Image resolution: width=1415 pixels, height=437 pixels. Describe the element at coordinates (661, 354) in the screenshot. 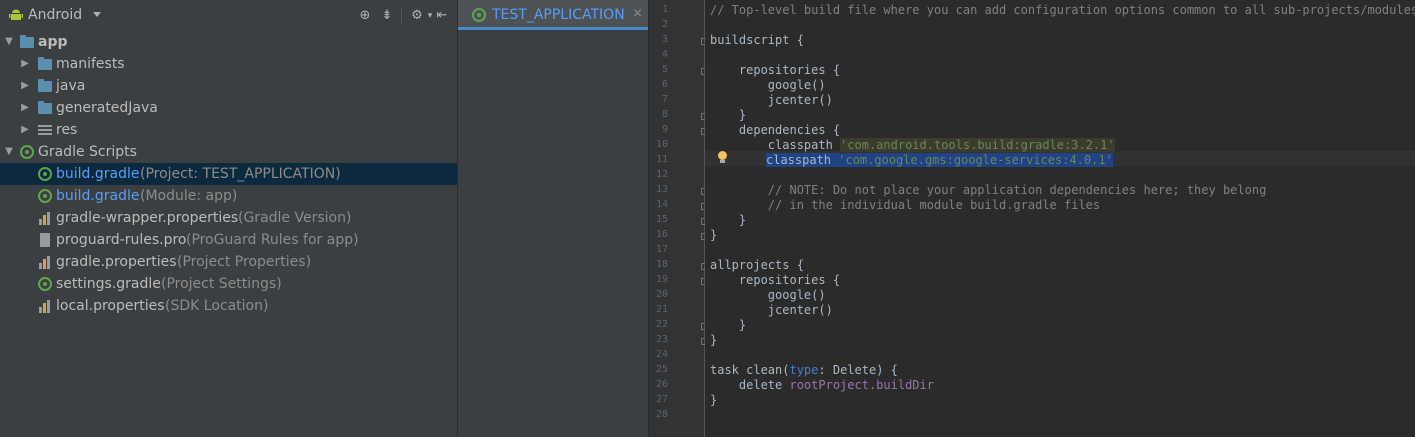

I see `line-number: 24` at that location.